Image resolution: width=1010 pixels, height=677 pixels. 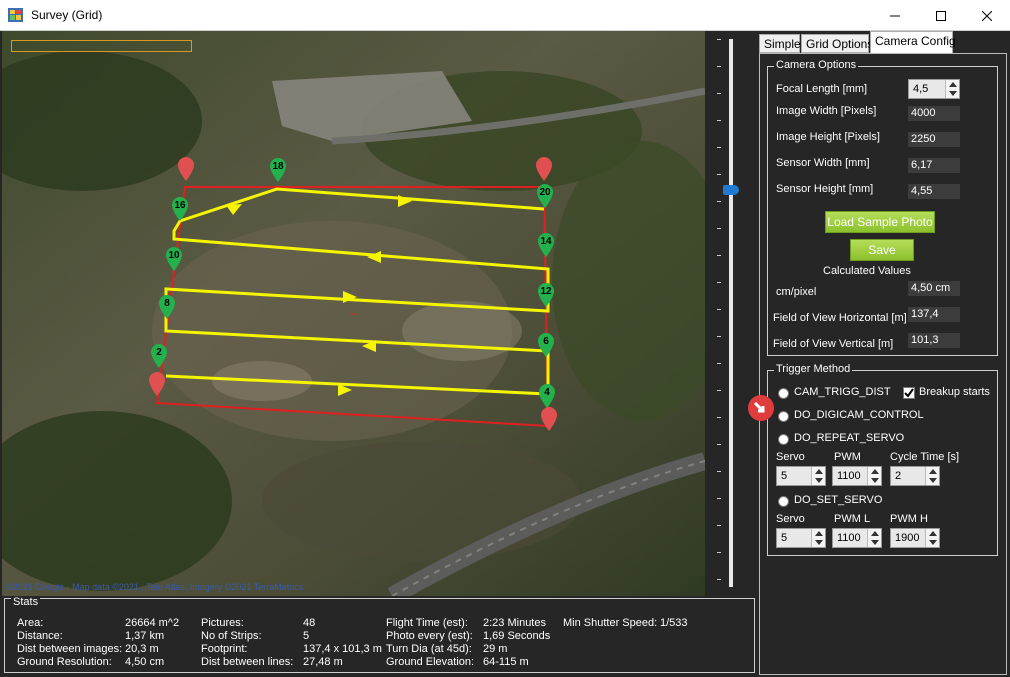 I want to click on minimize-button, so click(x=895, y=15).